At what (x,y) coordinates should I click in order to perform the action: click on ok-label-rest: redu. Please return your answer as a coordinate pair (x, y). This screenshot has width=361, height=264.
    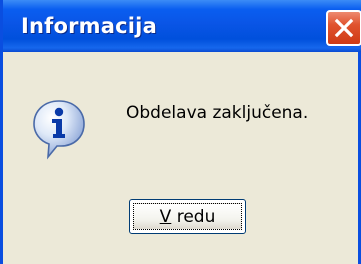
    Looking at the image, I should click on (193, 216).